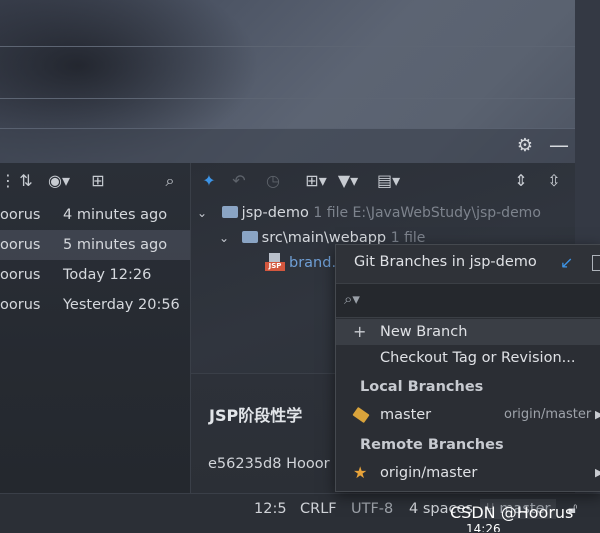 This screenshot has height=533, width=600. I want to click on filter-icon: ▼▾, so click(348, 181).